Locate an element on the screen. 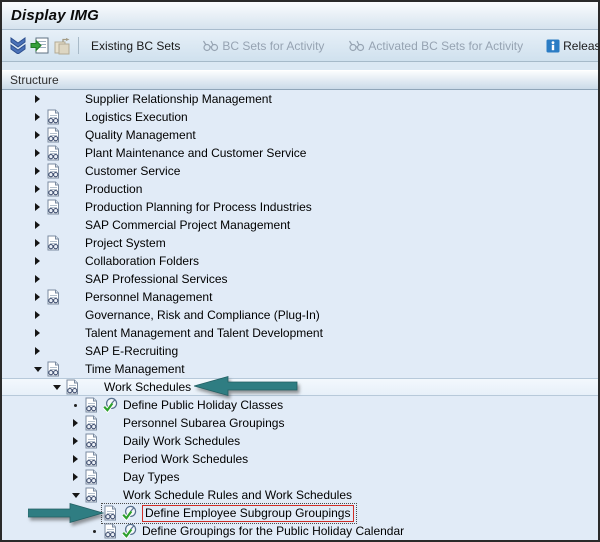 This screenshot has width=600, height=542. tree-row: Define Employee Subgroup Groupings is located at coordinates (300, 513).